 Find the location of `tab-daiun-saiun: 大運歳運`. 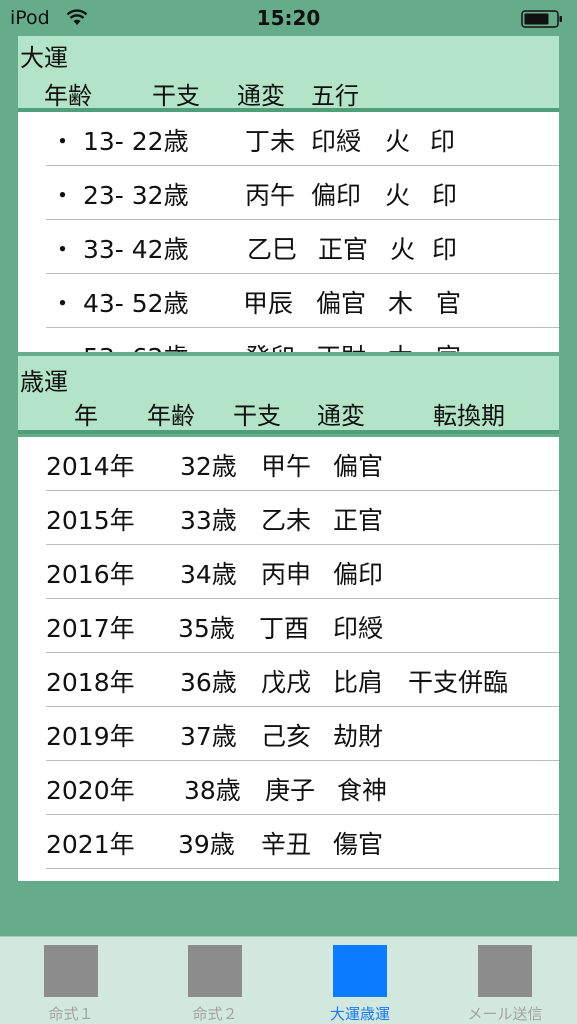

tab-daiun-saiun: 大運歳運 is located at coordinates (360, 980).